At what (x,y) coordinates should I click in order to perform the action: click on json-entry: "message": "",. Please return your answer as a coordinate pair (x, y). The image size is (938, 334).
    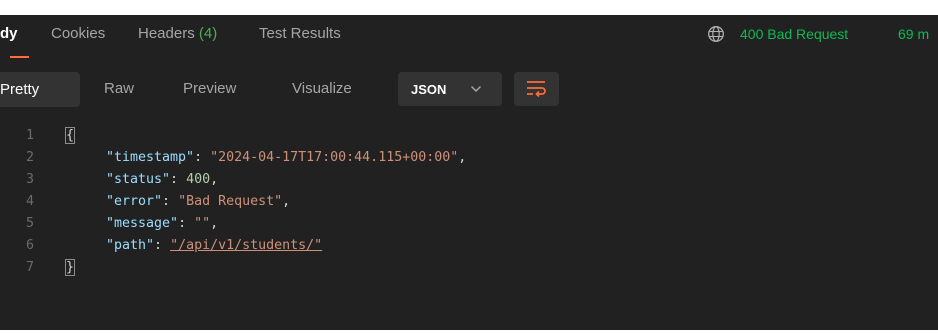
    Looking at the image, I should click on (162, 223).